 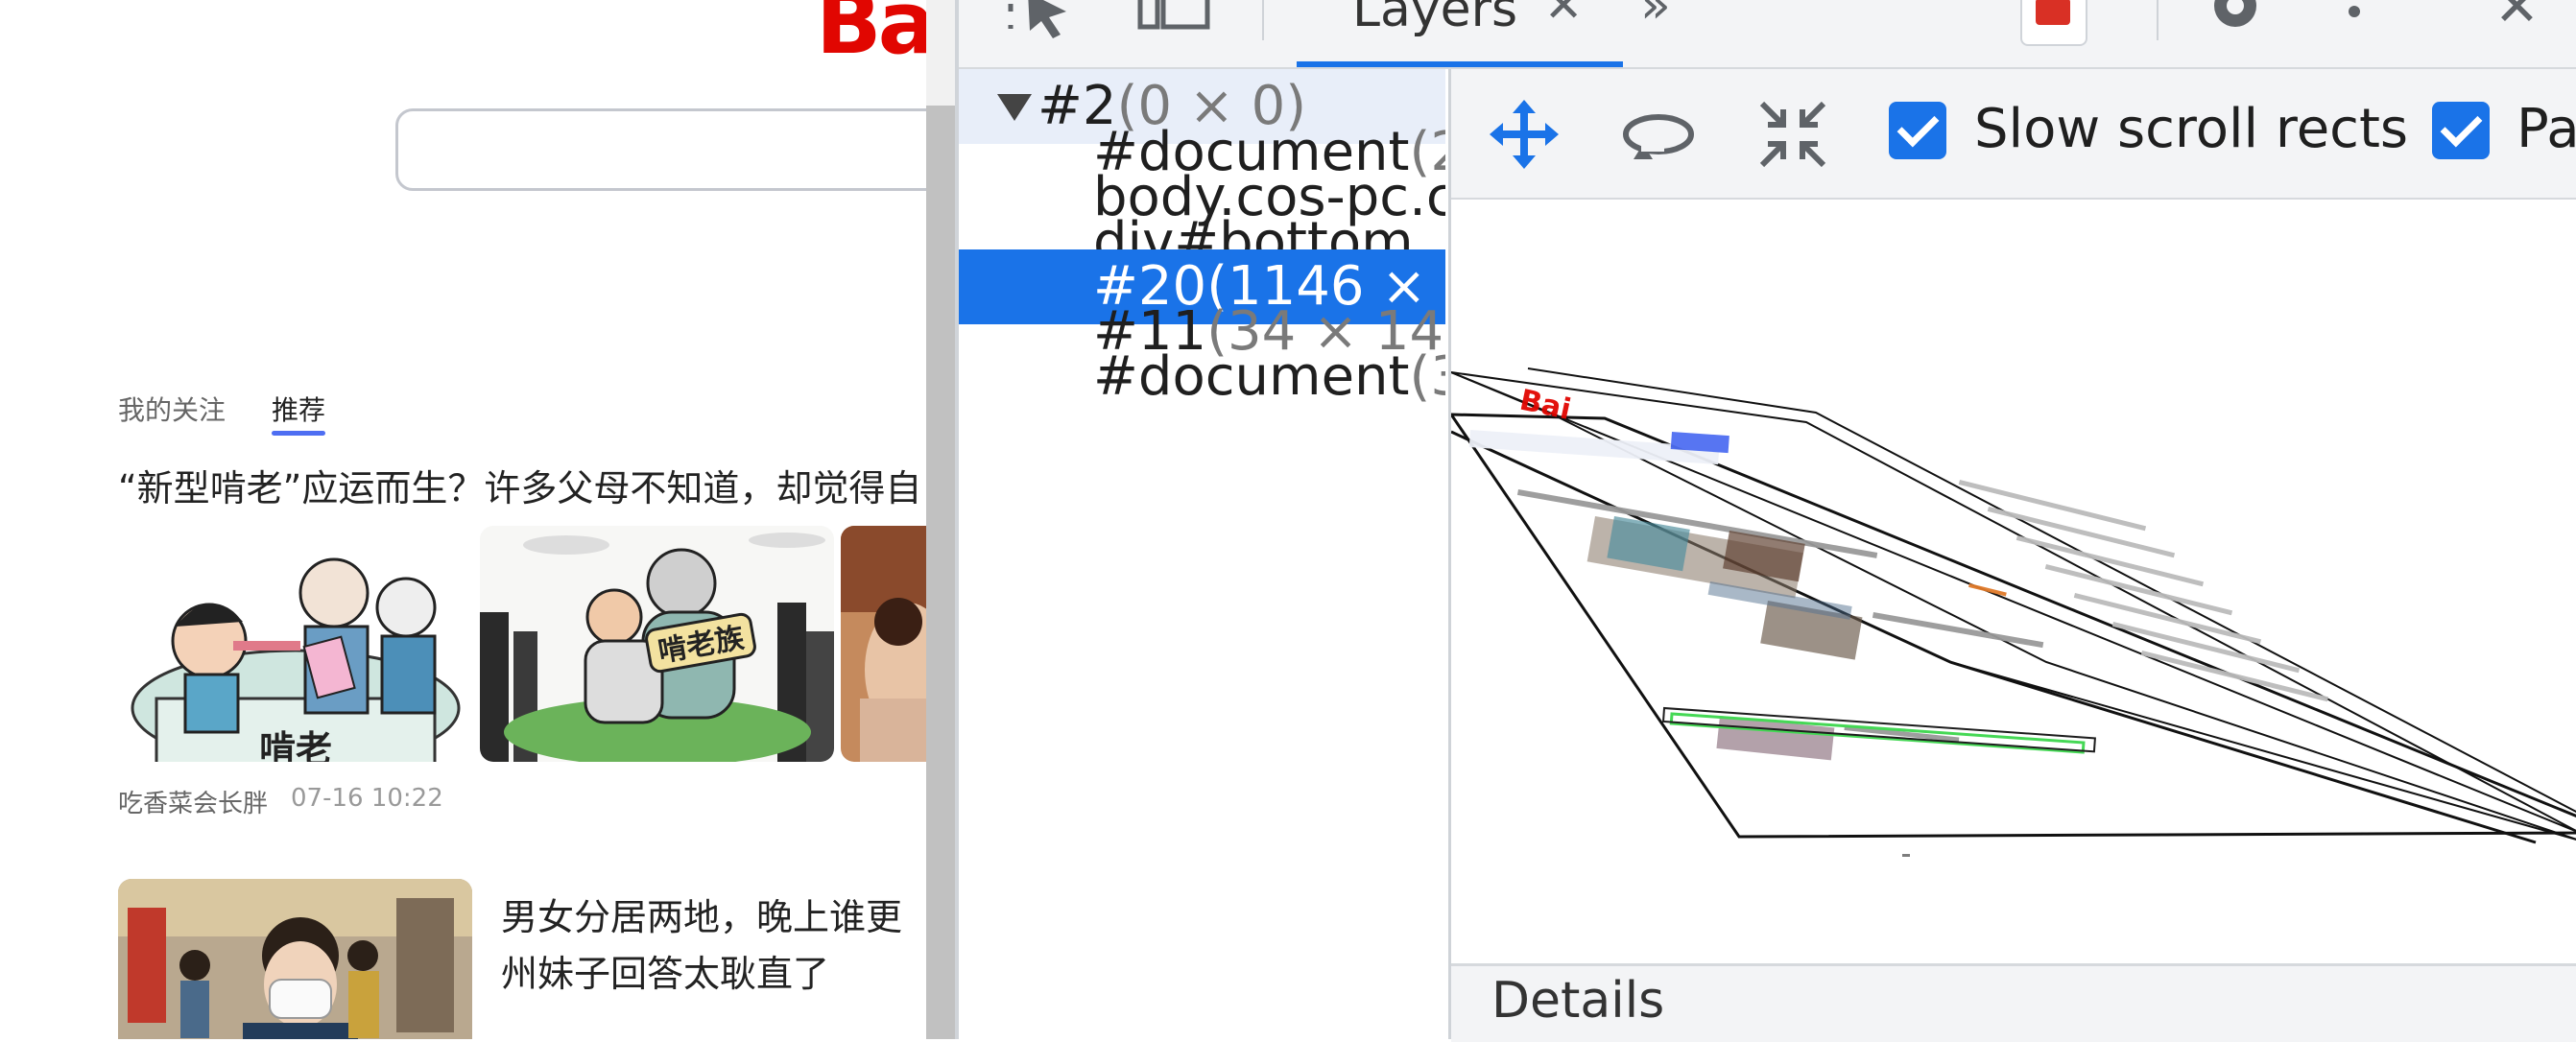 I want to click on active-tab-indicator, so click(x=1460, y=64).